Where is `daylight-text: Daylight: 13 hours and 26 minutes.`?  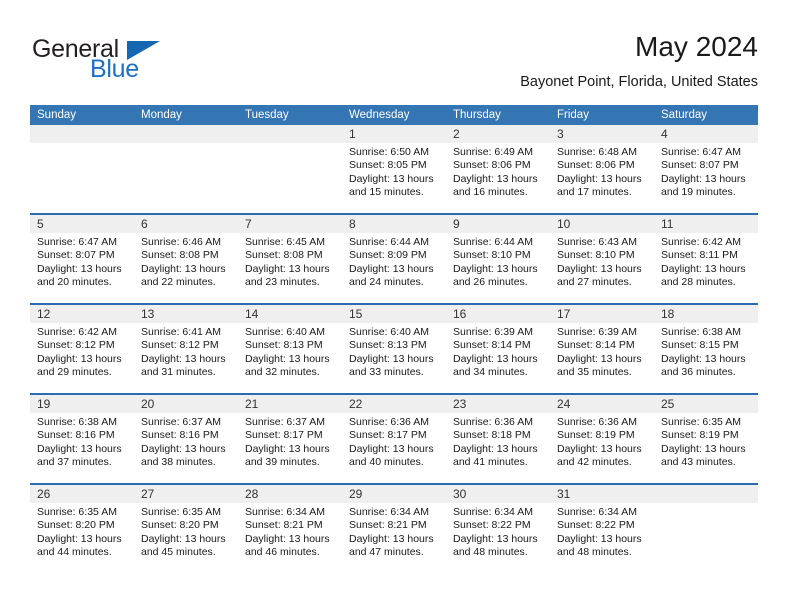
daylight-text: Daylight: 13 hours and 26 minutes. is located at coordinates (495, 275).